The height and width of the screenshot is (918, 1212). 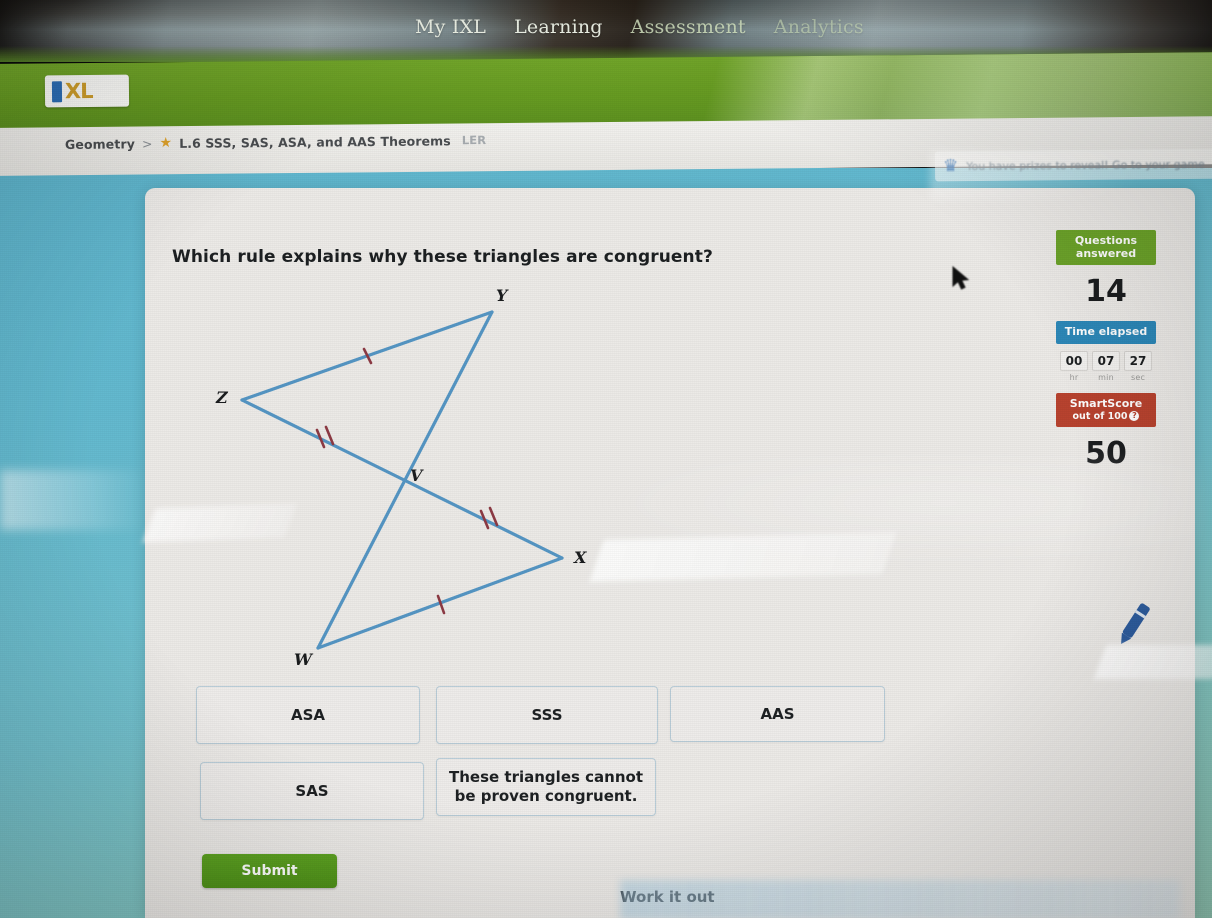 What do you see at coordinates (1106, 332) in the screenshot?
I see `time-elapsed-label: Time elapsed` at bounding box center [1106, 332].